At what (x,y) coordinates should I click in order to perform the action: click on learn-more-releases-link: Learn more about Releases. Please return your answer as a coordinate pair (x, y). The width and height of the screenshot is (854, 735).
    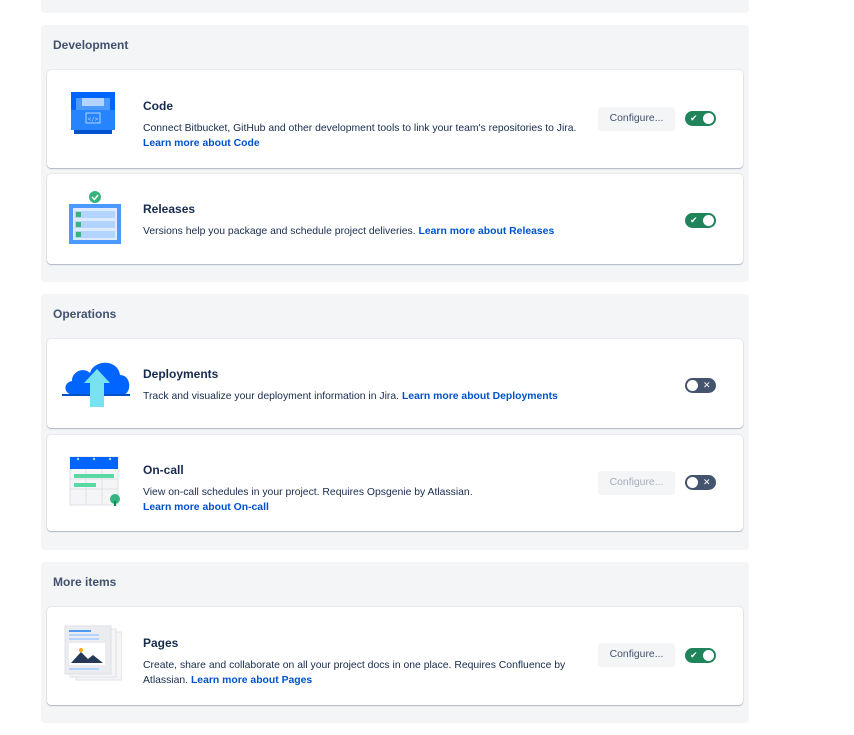
    Looking at the image, I should click on (487, 231).